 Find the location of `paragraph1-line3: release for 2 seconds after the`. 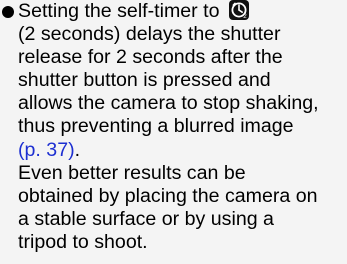

paragraph1-line3: release for 2 seconds after the is located at coordinates (150, 57).